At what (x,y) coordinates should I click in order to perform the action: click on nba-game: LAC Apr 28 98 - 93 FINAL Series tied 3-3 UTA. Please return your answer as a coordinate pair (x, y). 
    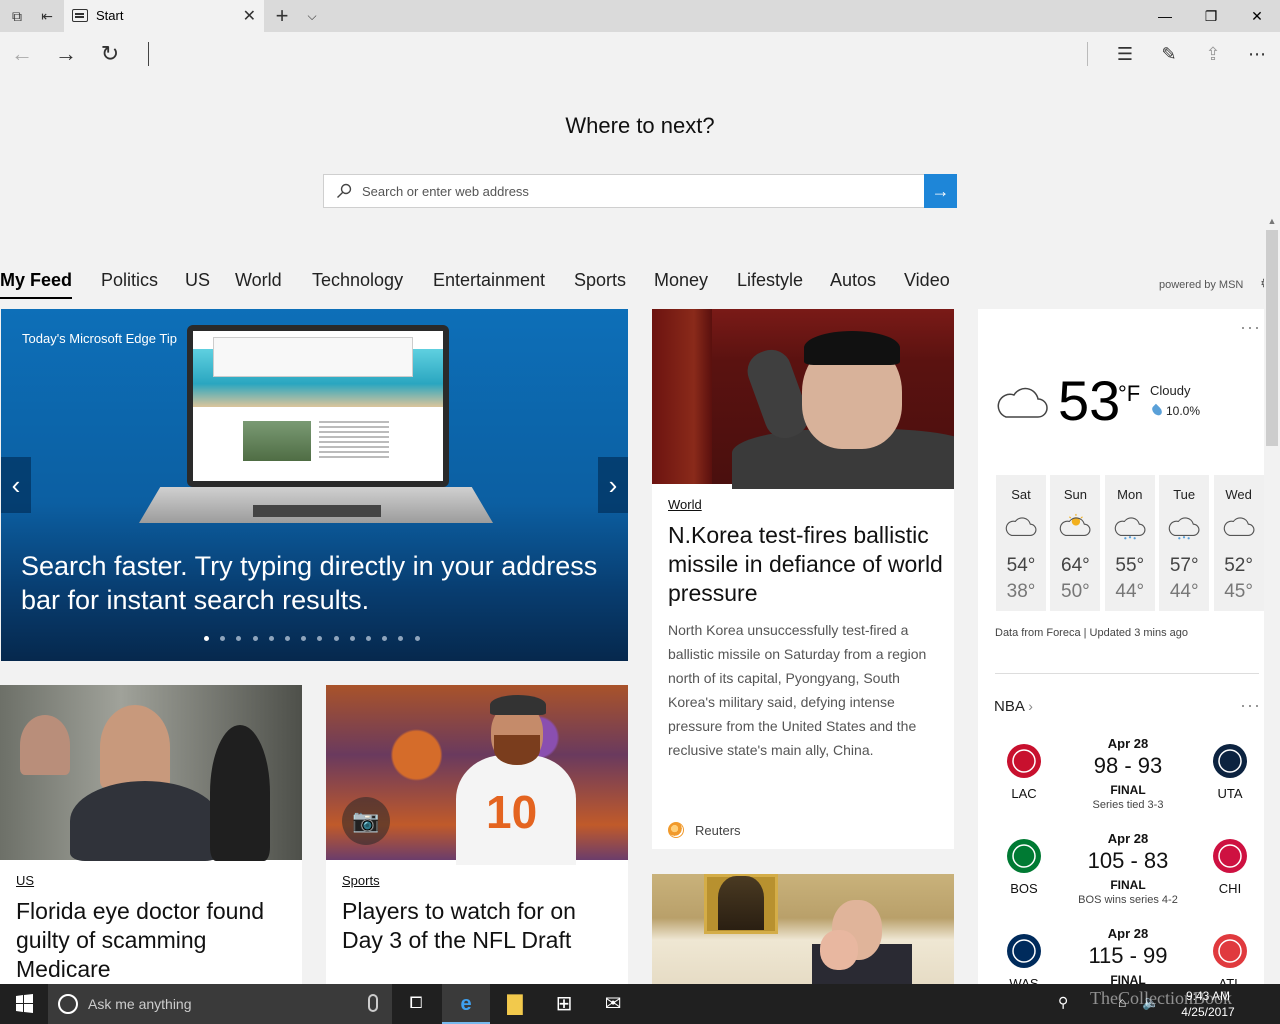
    Looking at the image, I should click on (1121, 785).